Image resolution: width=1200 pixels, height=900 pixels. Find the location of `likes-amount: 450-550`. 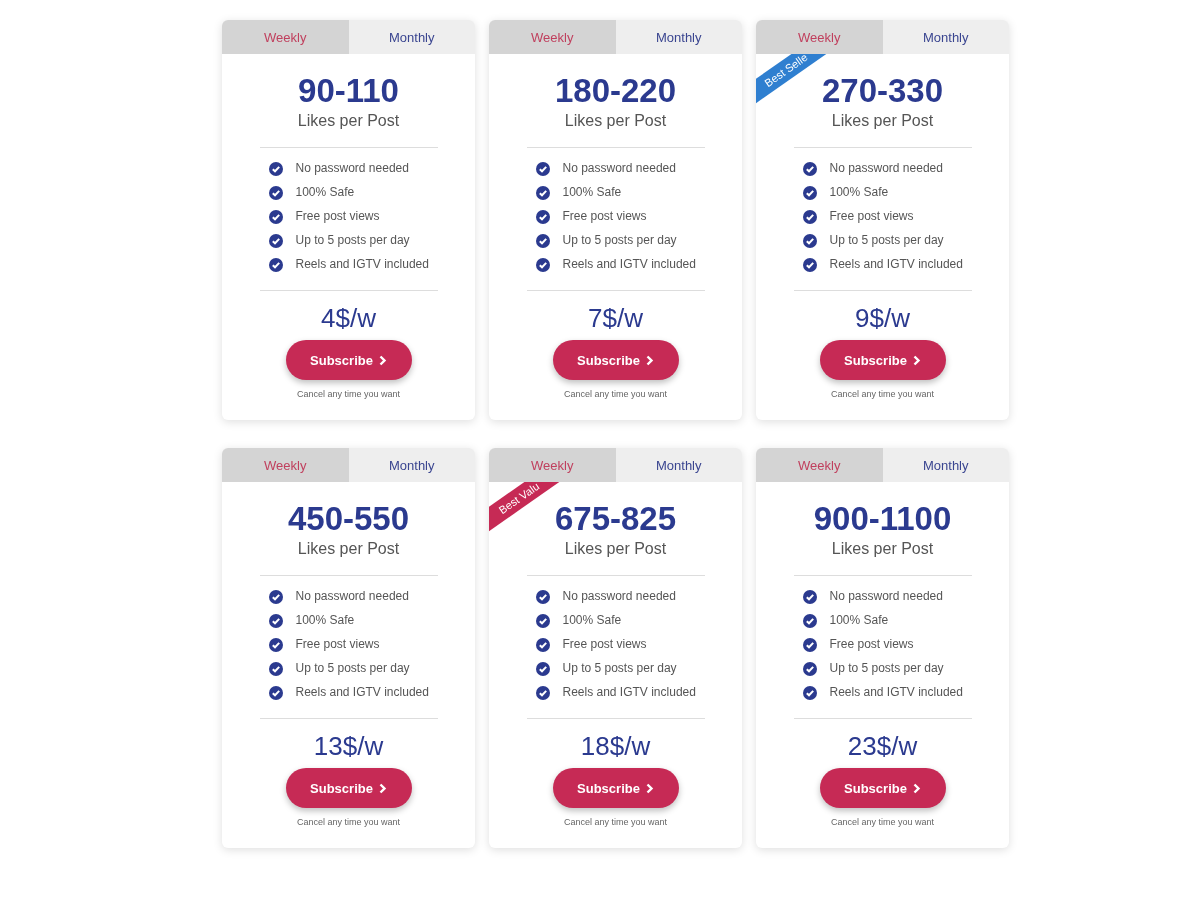

likes-amount: 450-550 is located at coordinates (348, 519).